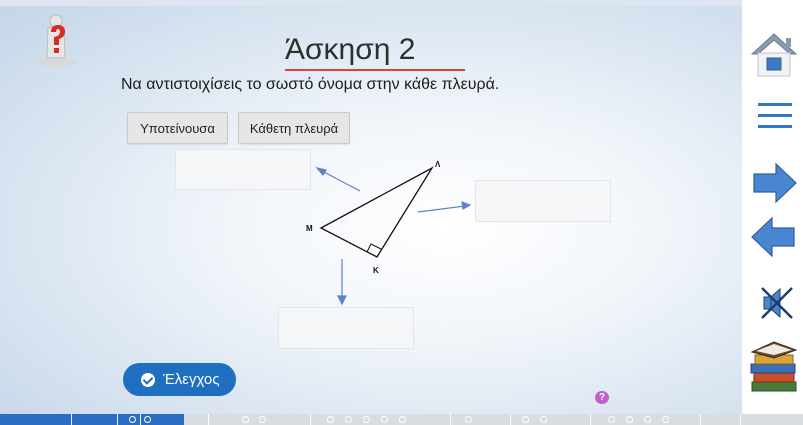 Image resolution: width=803 pixels, height=425 pixels. What do you see at coordinates (338, 179) in the screenshot?
I see `arrow-to-top-left` at bounding box center [338, 179].